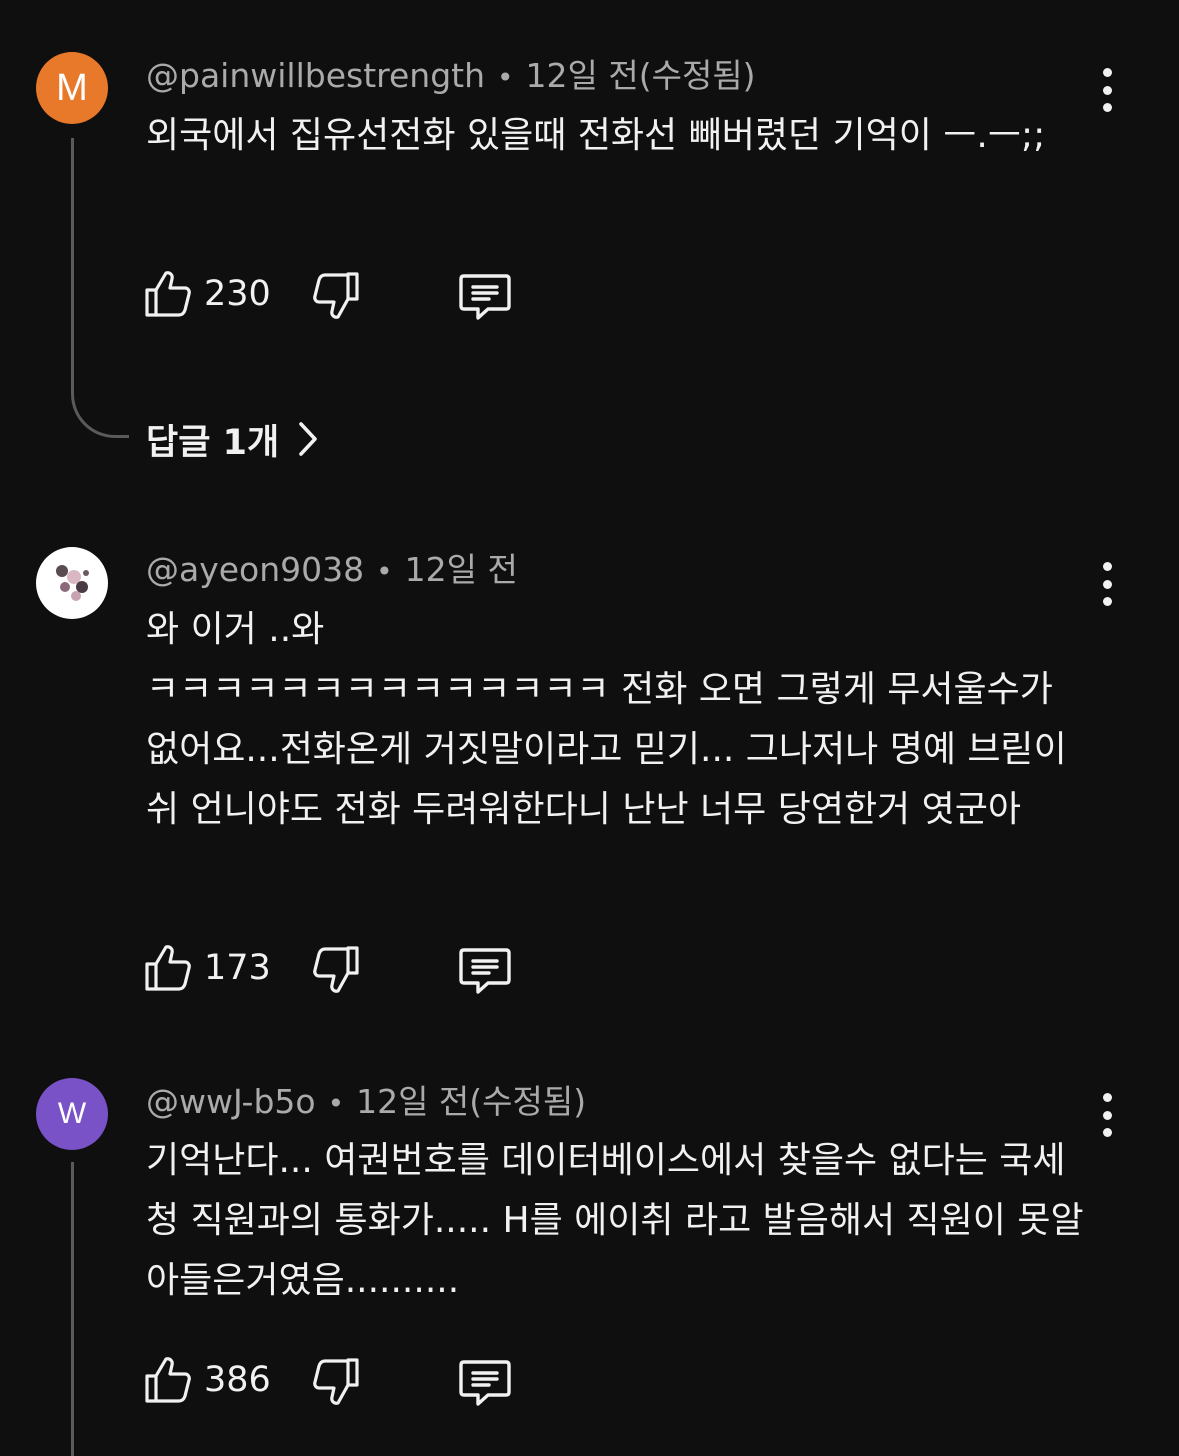  Describe the element at coordinates (237, 968) in the screenshot. I see `like-count: 173` at that location.